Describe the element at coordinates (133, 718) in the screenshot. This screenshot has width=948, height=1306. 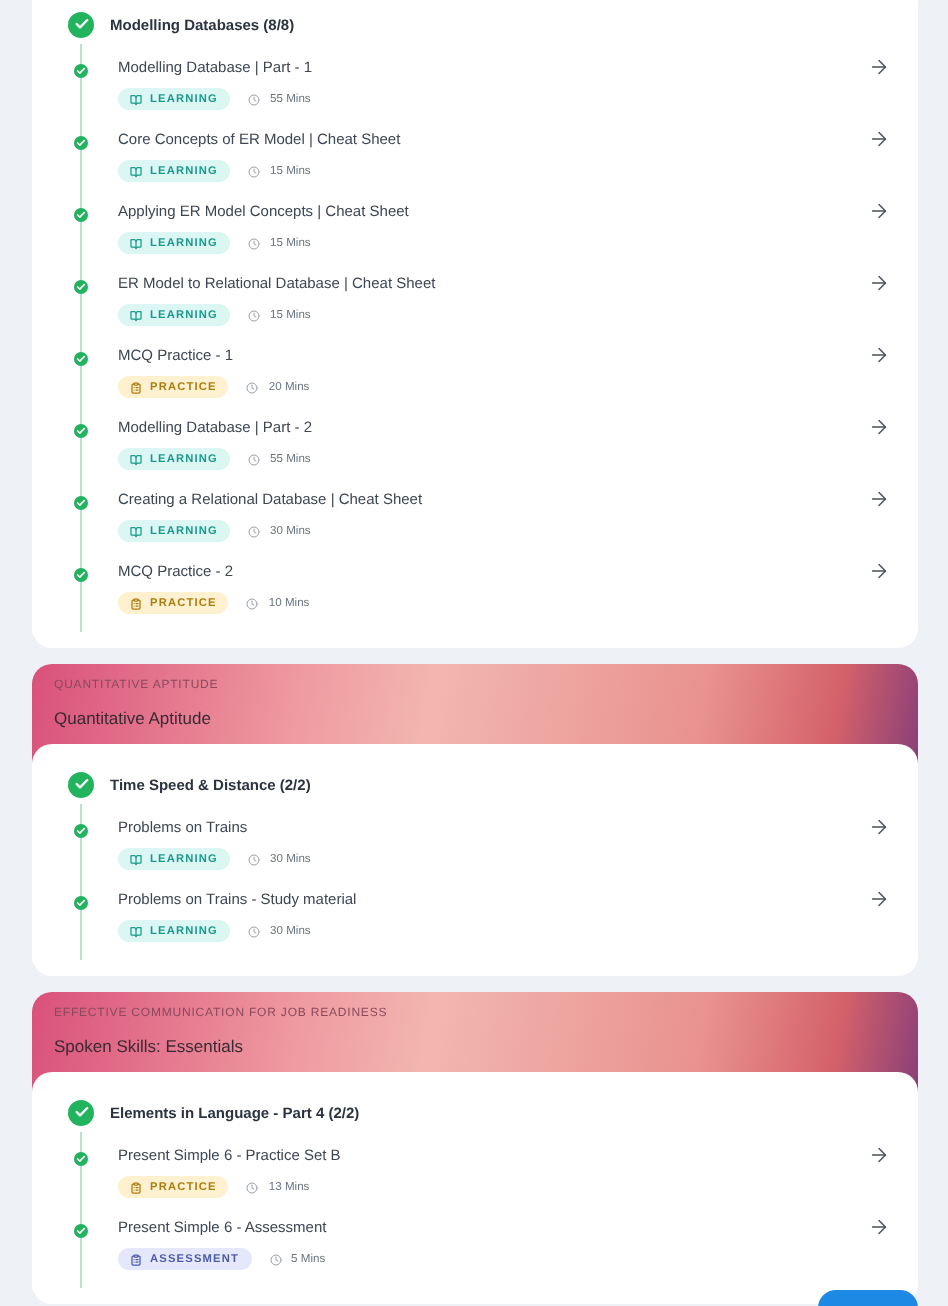
I see `module-title: Quantitative Aptitude` at that location.